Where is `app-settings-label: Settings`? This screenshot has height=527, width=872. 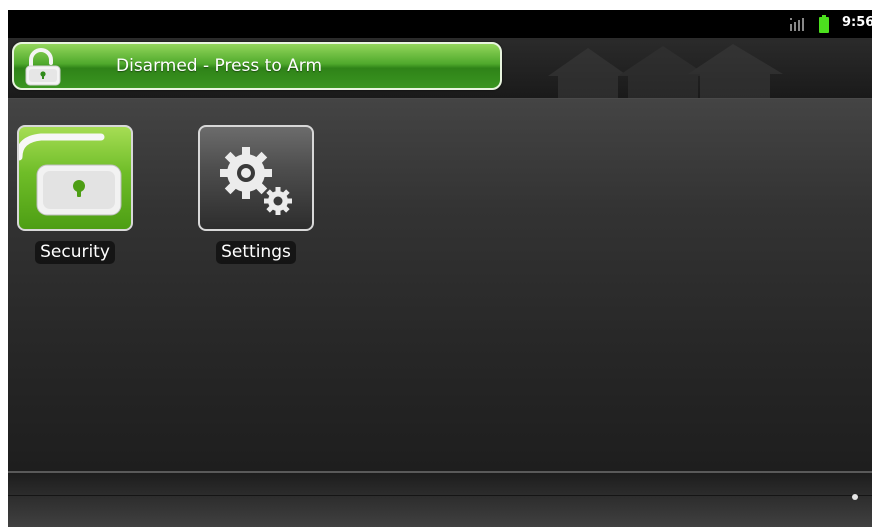 app-settings-label: Settings is located at coordinates (256, 252).